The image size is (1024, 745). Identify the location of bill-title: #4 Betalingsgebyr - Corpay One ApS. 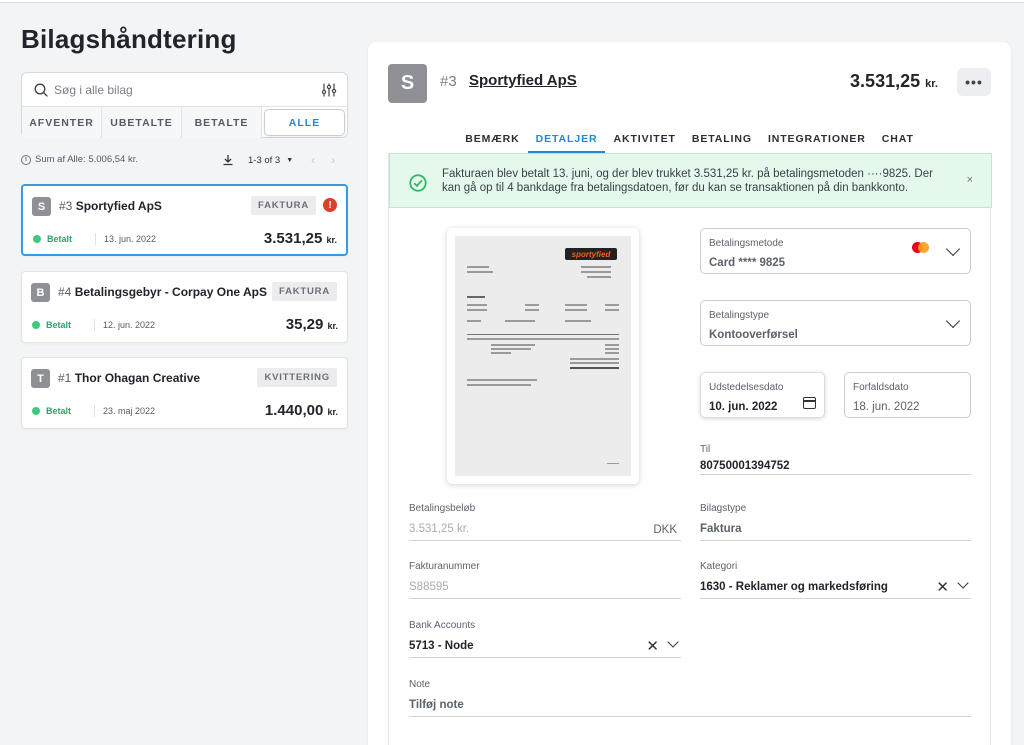
(162, 292).